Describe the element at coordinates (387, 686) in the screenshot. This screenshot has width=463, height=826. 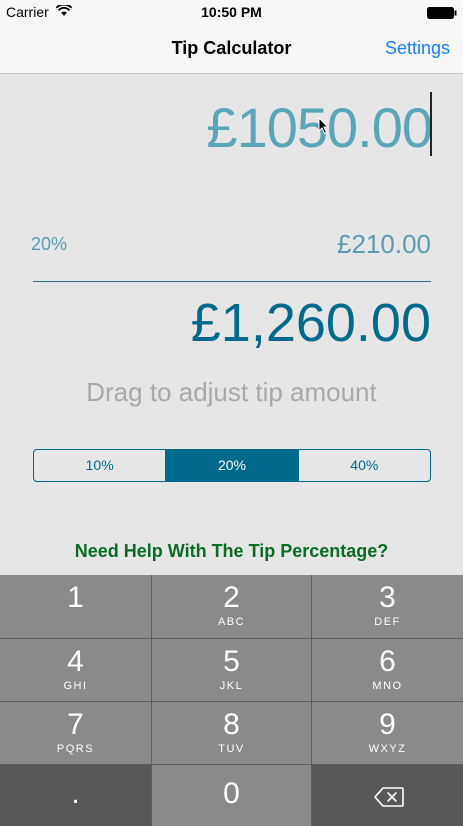
I see `key-letters: MNO` at that location.